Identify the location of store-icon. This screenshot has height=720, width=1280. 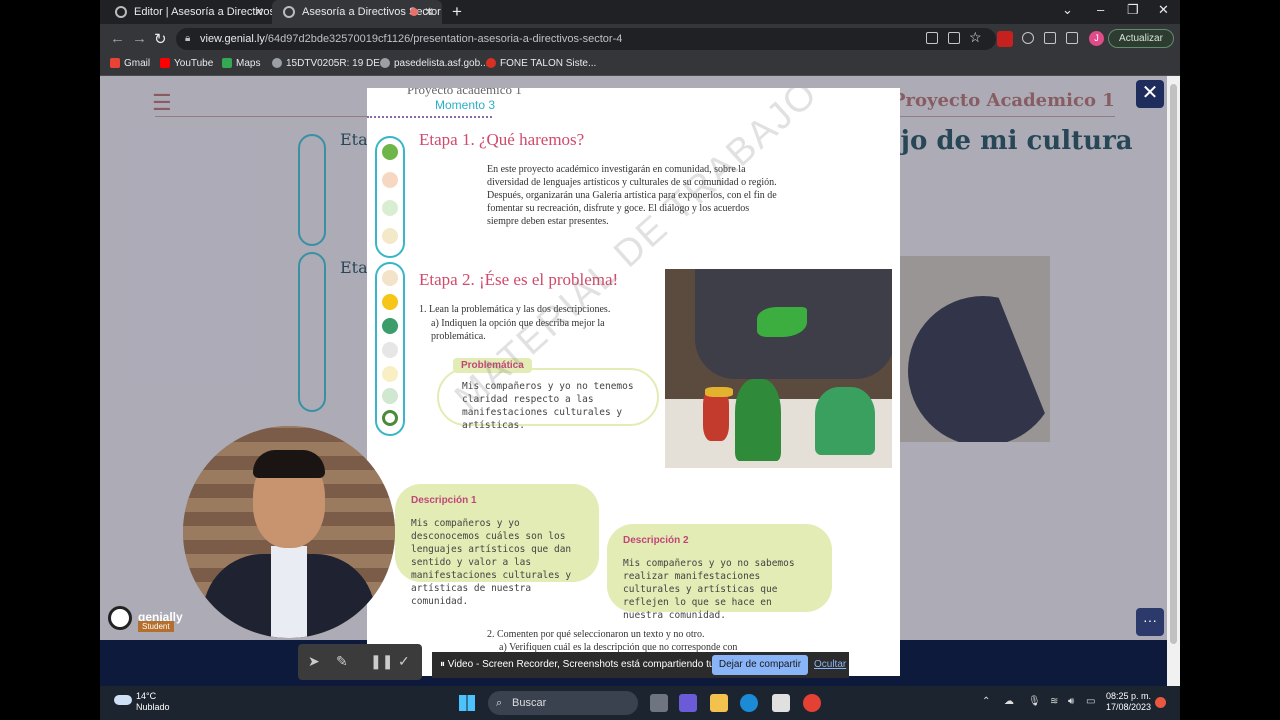
(781, 703).